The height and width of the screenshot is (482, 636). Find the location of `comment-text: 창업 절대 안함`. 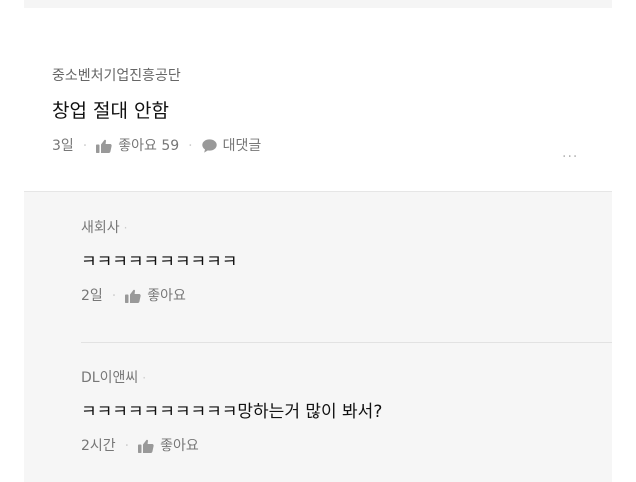

comment-text: 창업 절대 안함 is located at coordinates (110, 111).